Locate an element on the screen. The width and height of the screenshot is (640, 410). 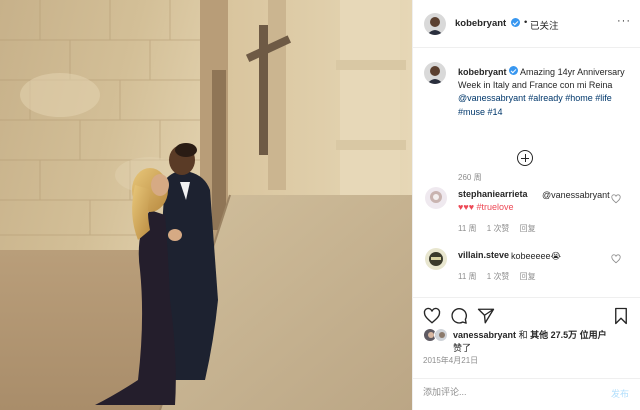
likes-count: 27.5万 is located at coordinates (564, 335).